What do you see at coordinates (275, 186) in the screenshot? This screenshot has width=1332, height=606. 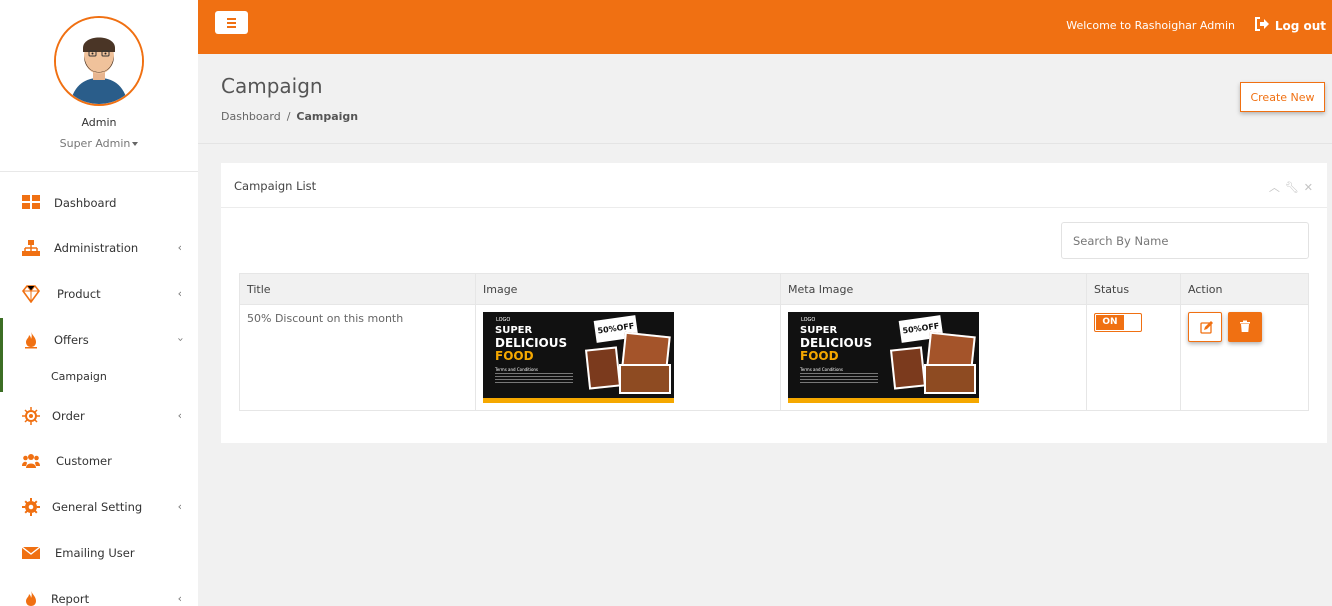 I see `panel-title: Campaign List` at bounding box center [275, 186].